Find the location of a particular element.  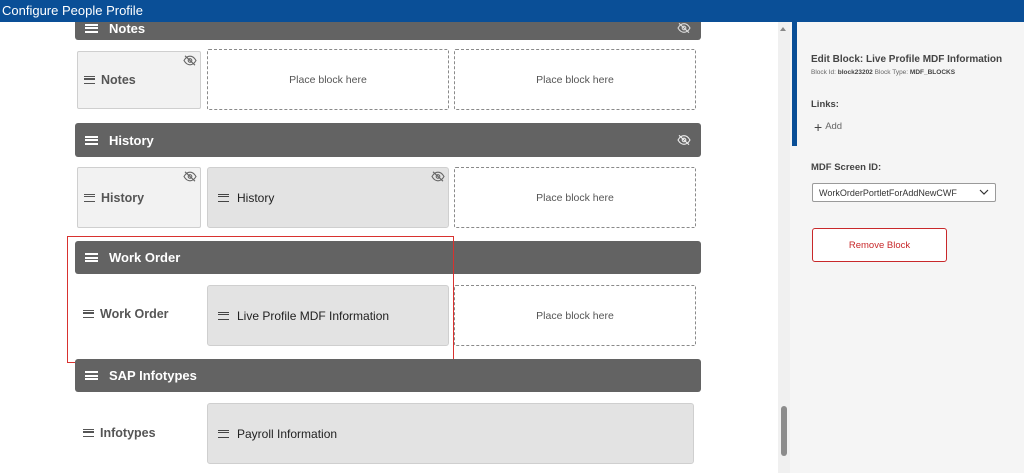

block-label-infotypes: Infotypes is located at coordinates (139, 433).